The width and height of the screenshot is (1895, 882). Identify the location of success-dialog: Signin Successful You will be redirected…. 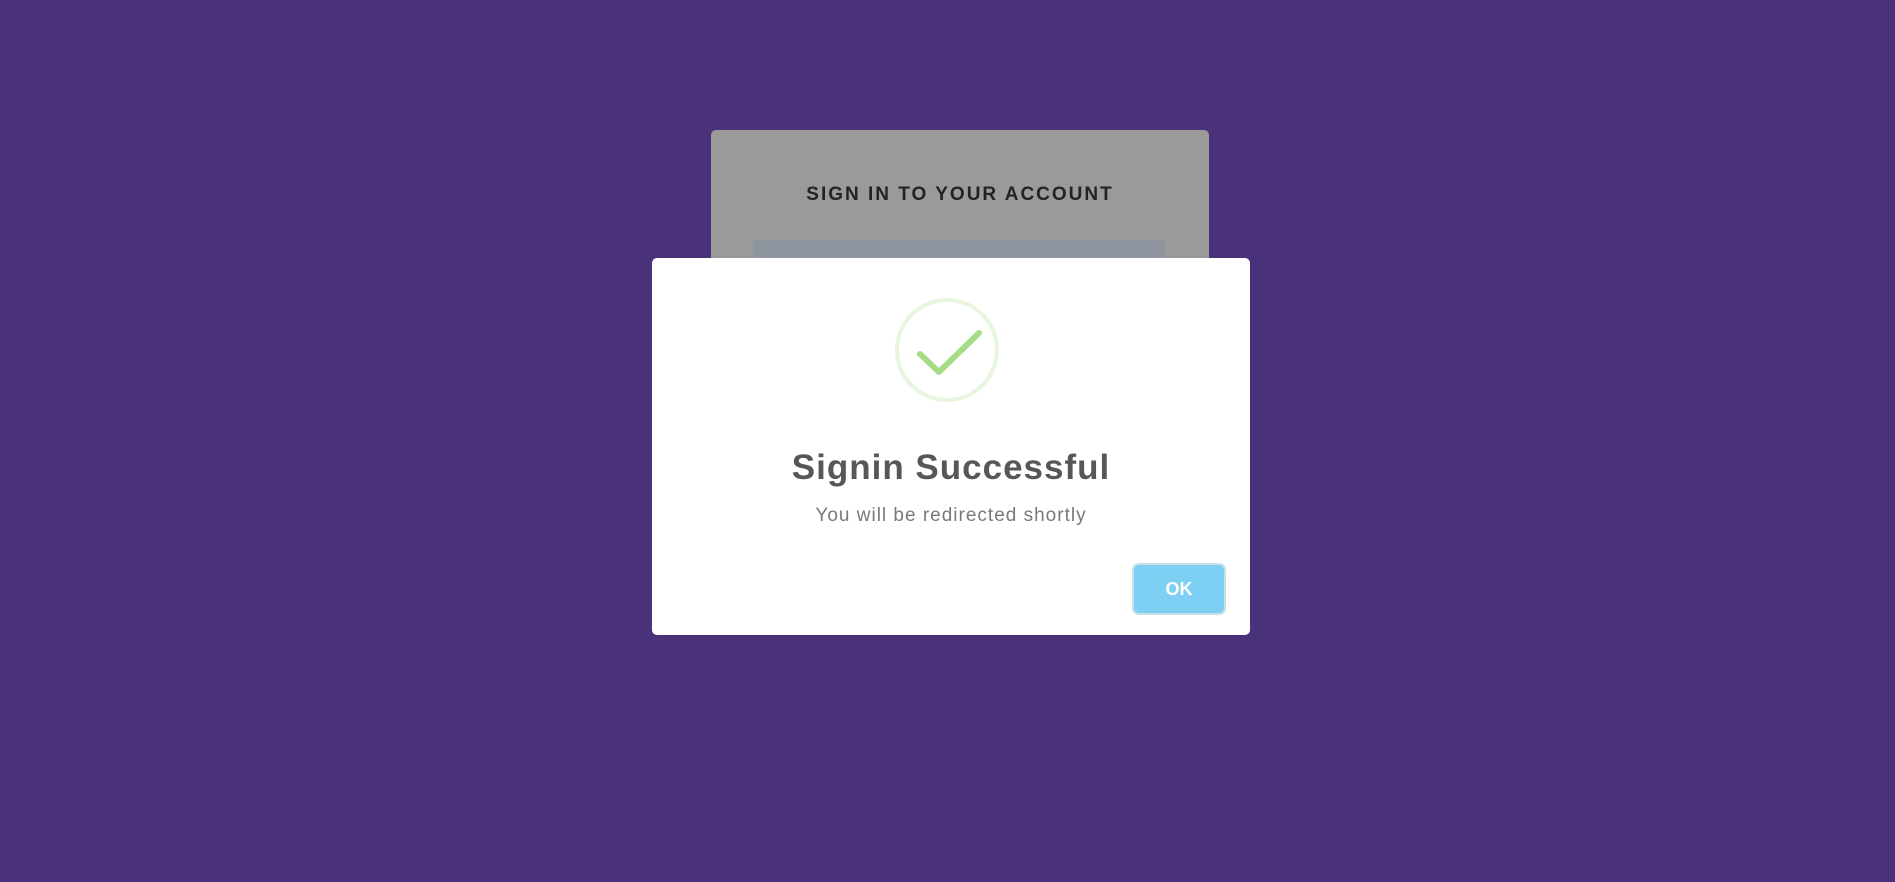
(951, 446).